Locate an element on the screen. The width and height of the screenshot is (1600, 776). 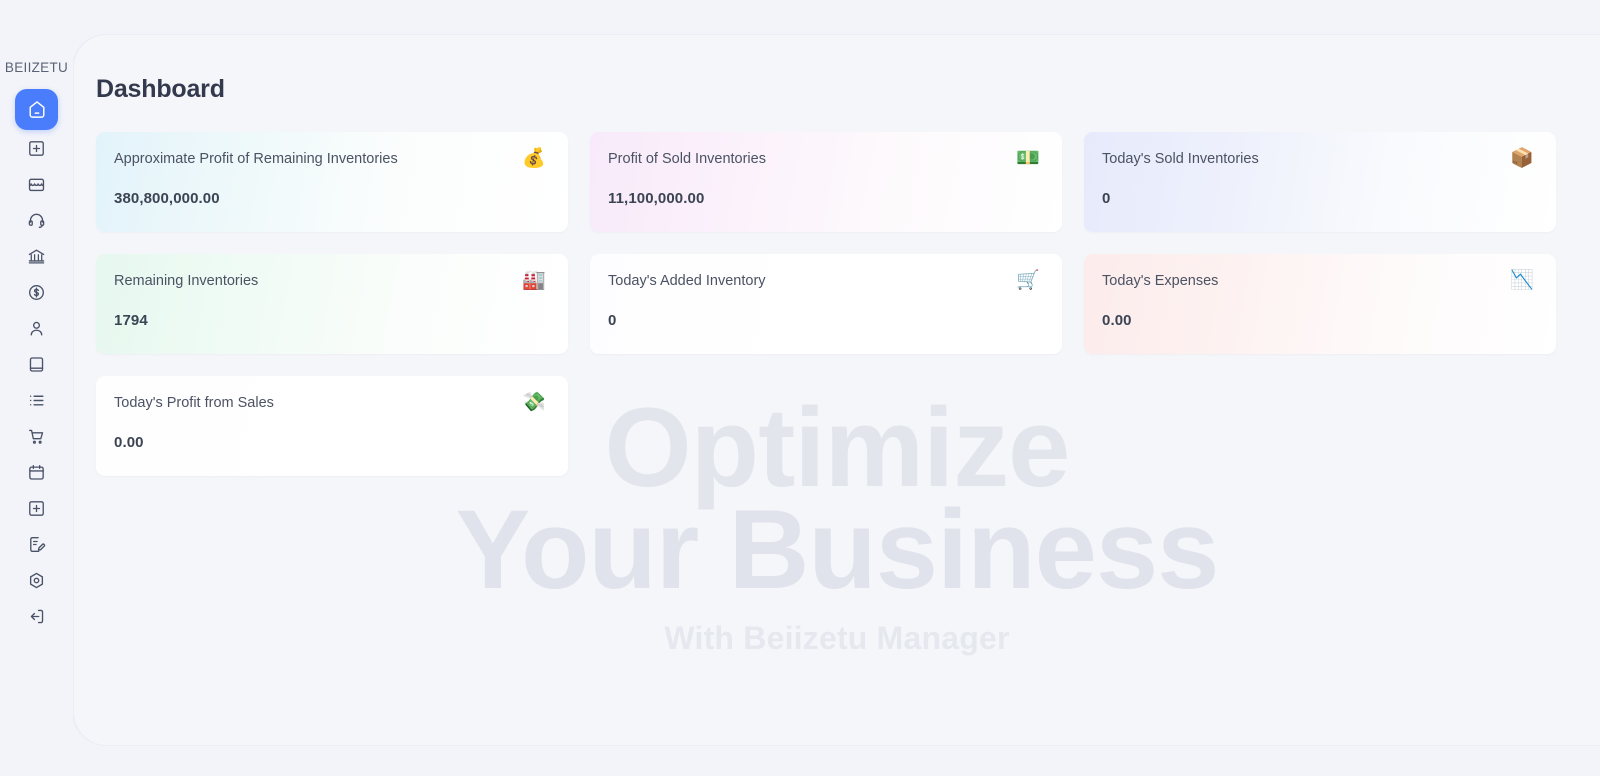
sidebar-item-support is located at coordinates (37, 220).